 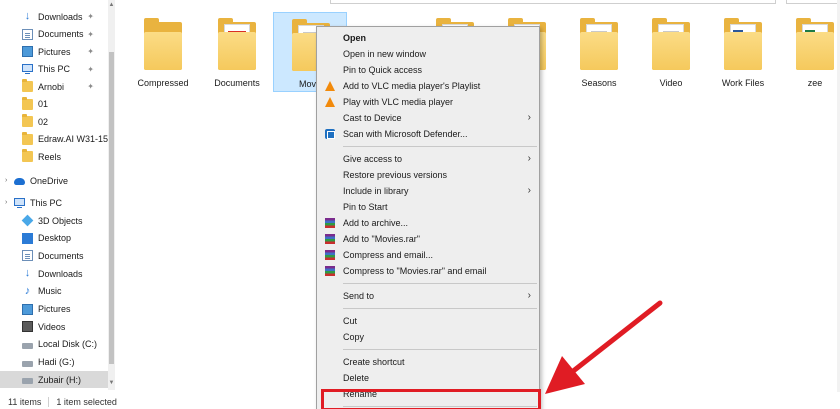 I want to click on item-count: 11 items, so click(x=25, y=401).